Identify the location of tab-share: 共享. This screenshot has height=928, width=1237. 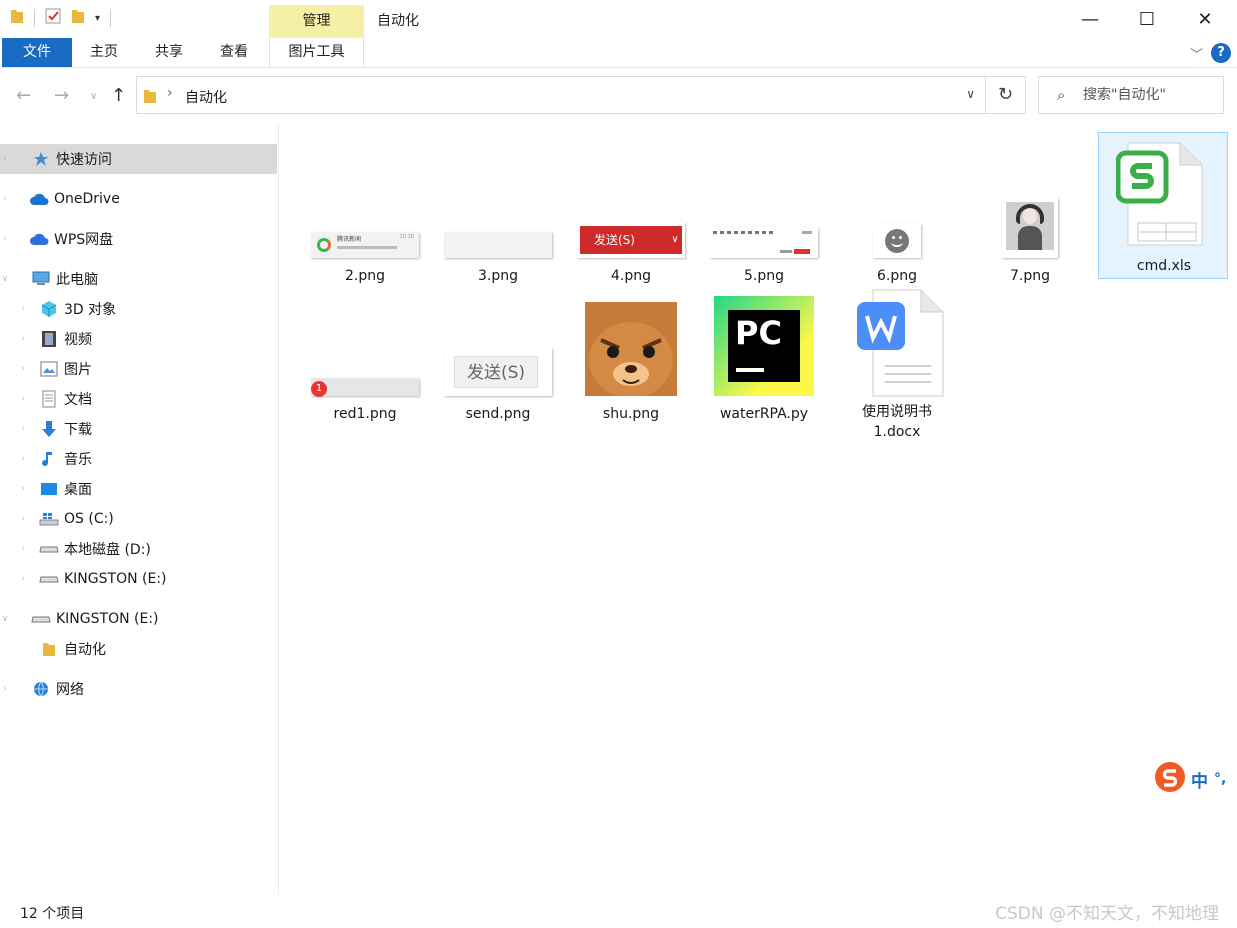
(169, 52).